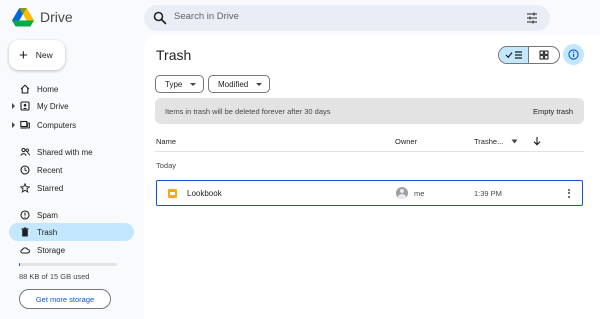 The image size is (600, 319). What do you see at coordinates (419, 193) in the screenshot?
I see `file-owner: me` at bounding box center [419, 193].